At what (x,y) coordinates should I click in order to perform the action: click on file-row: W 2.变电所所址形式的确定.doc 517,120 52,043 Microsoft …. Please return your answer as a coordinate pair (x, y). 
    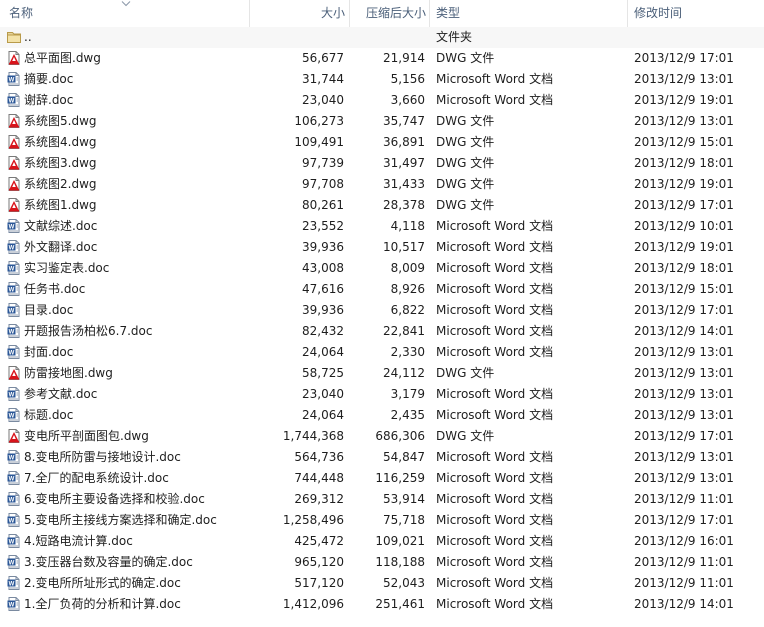
    Looking at the image, I should click on (382, 583).